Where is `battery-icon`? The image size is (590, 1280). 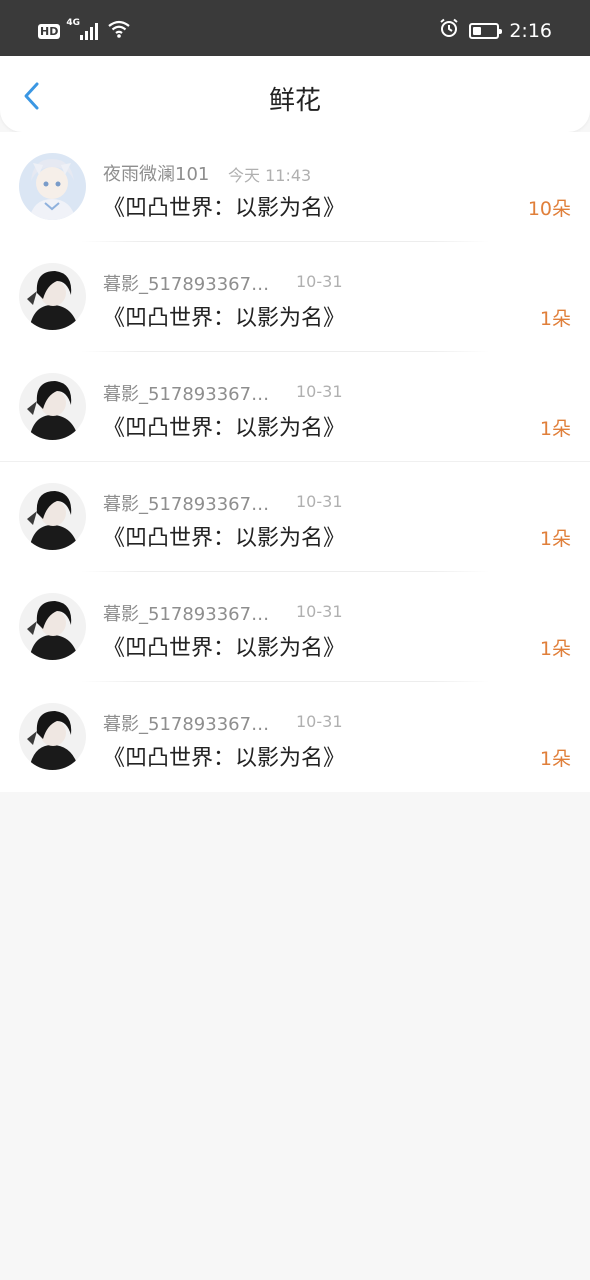 battery-icon is located at coordinates (486, 30).